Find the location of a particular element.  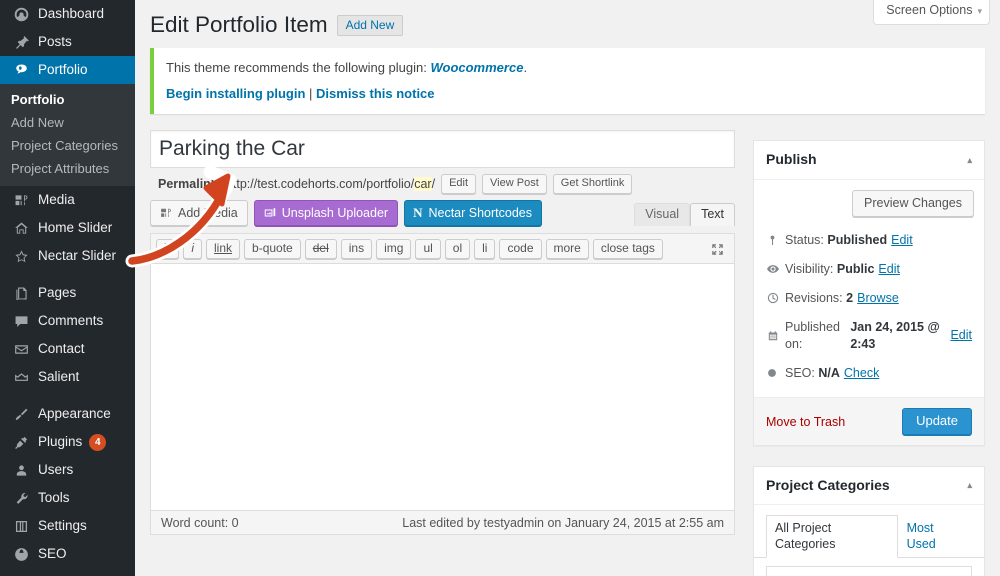

publish-box: Publish ▴ Preview Changes Status is located at coordinates (869, 293).